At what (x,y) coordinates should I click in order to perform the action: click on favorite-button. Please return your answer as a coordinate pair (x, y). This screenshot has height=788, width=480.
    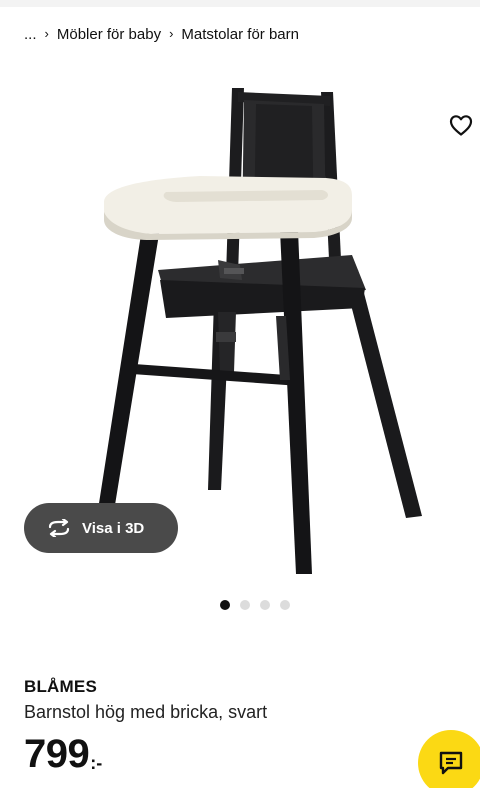
    Looking at the image, I should click on (461, 125).